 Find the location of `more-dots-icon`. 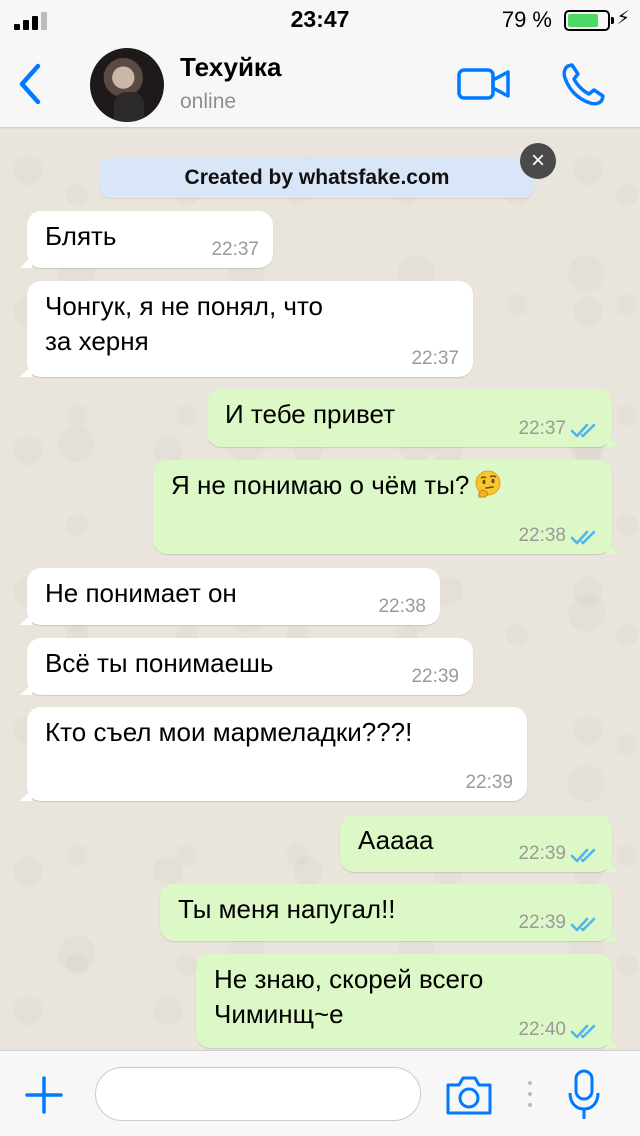

more-dots-icon is located at coordinates (530, 1094).